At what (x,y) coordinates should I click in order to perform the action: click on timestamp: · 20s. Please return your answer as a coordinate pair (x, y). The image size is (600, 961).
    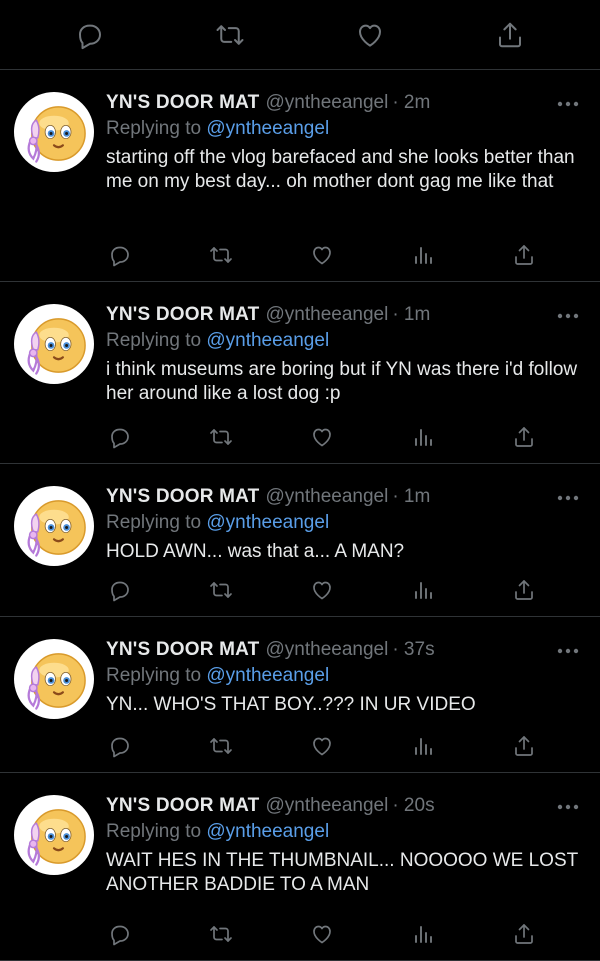
    Looking at the image, I should click on (413, 806).